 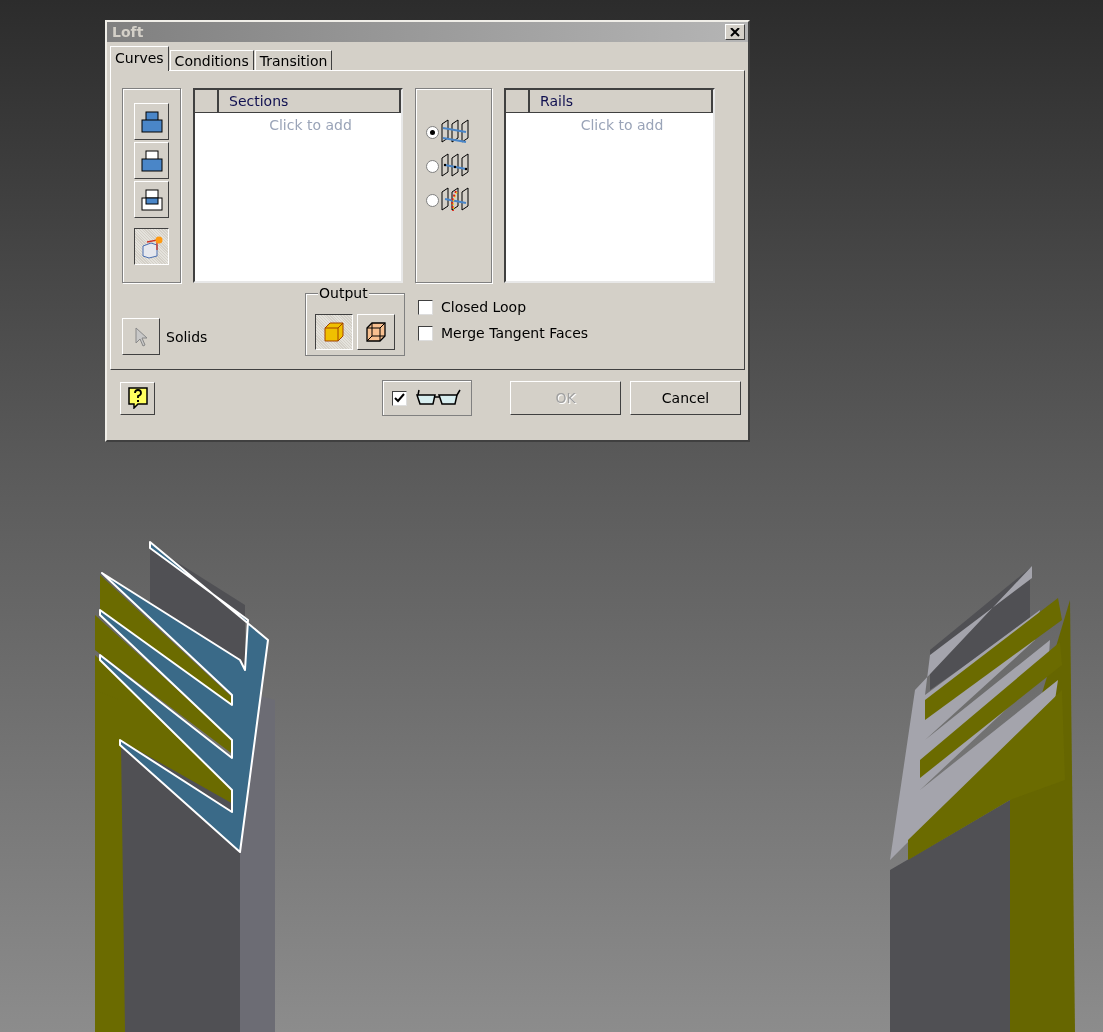 What do you see at coordinates (151, 246) in the screenshot?
I see `tool-button` at bounding box center [151, 246].